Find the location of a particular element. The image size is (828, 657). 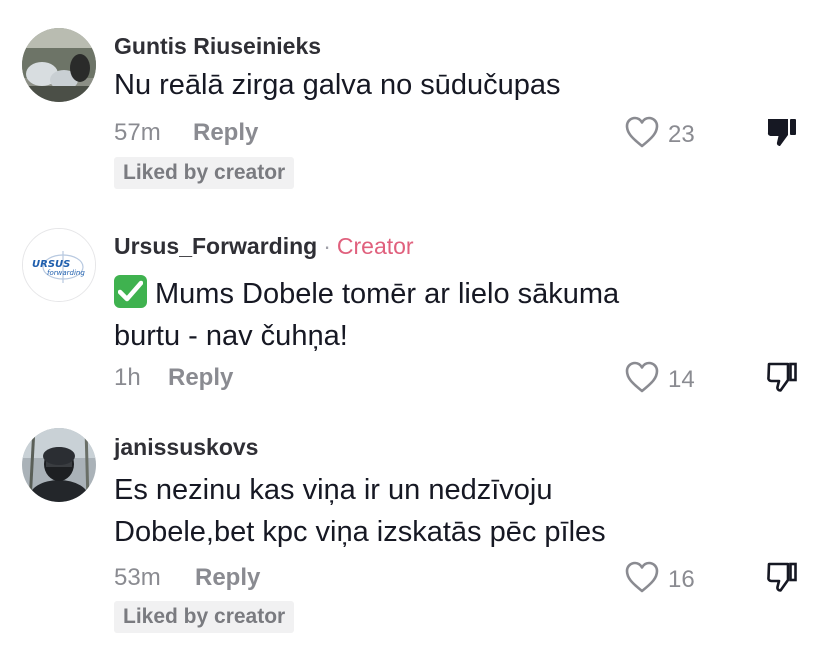

comment-time: 57m is located at coordinates (137, 132).